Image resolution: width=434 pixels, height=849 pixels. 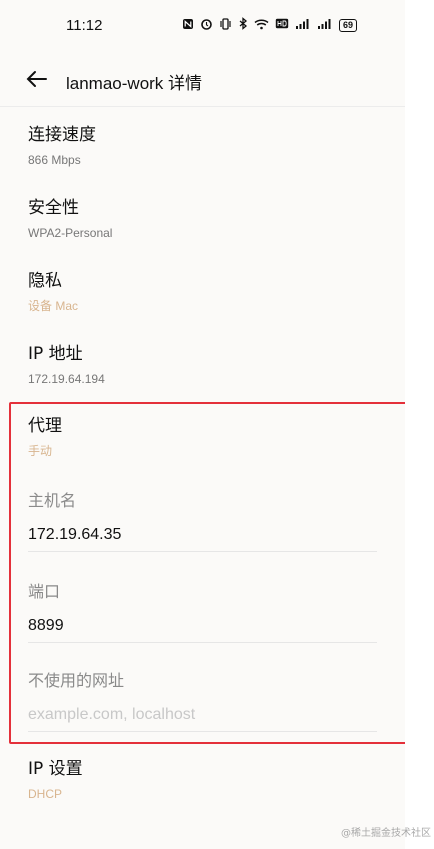 What do you see at coordinates (225, 25) in the screenshot?
I see `vibrate-icon` at bounding box center [225, 25].